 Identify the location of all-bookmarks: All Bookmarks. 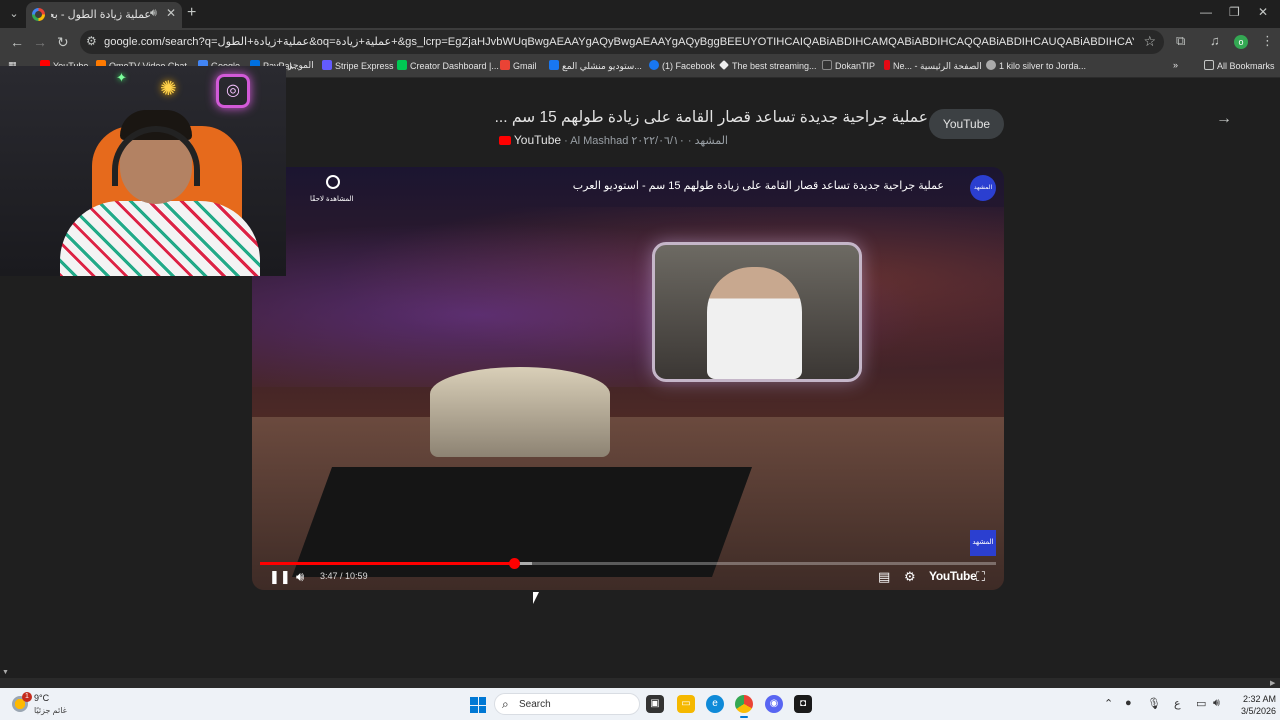
(1239, 65).